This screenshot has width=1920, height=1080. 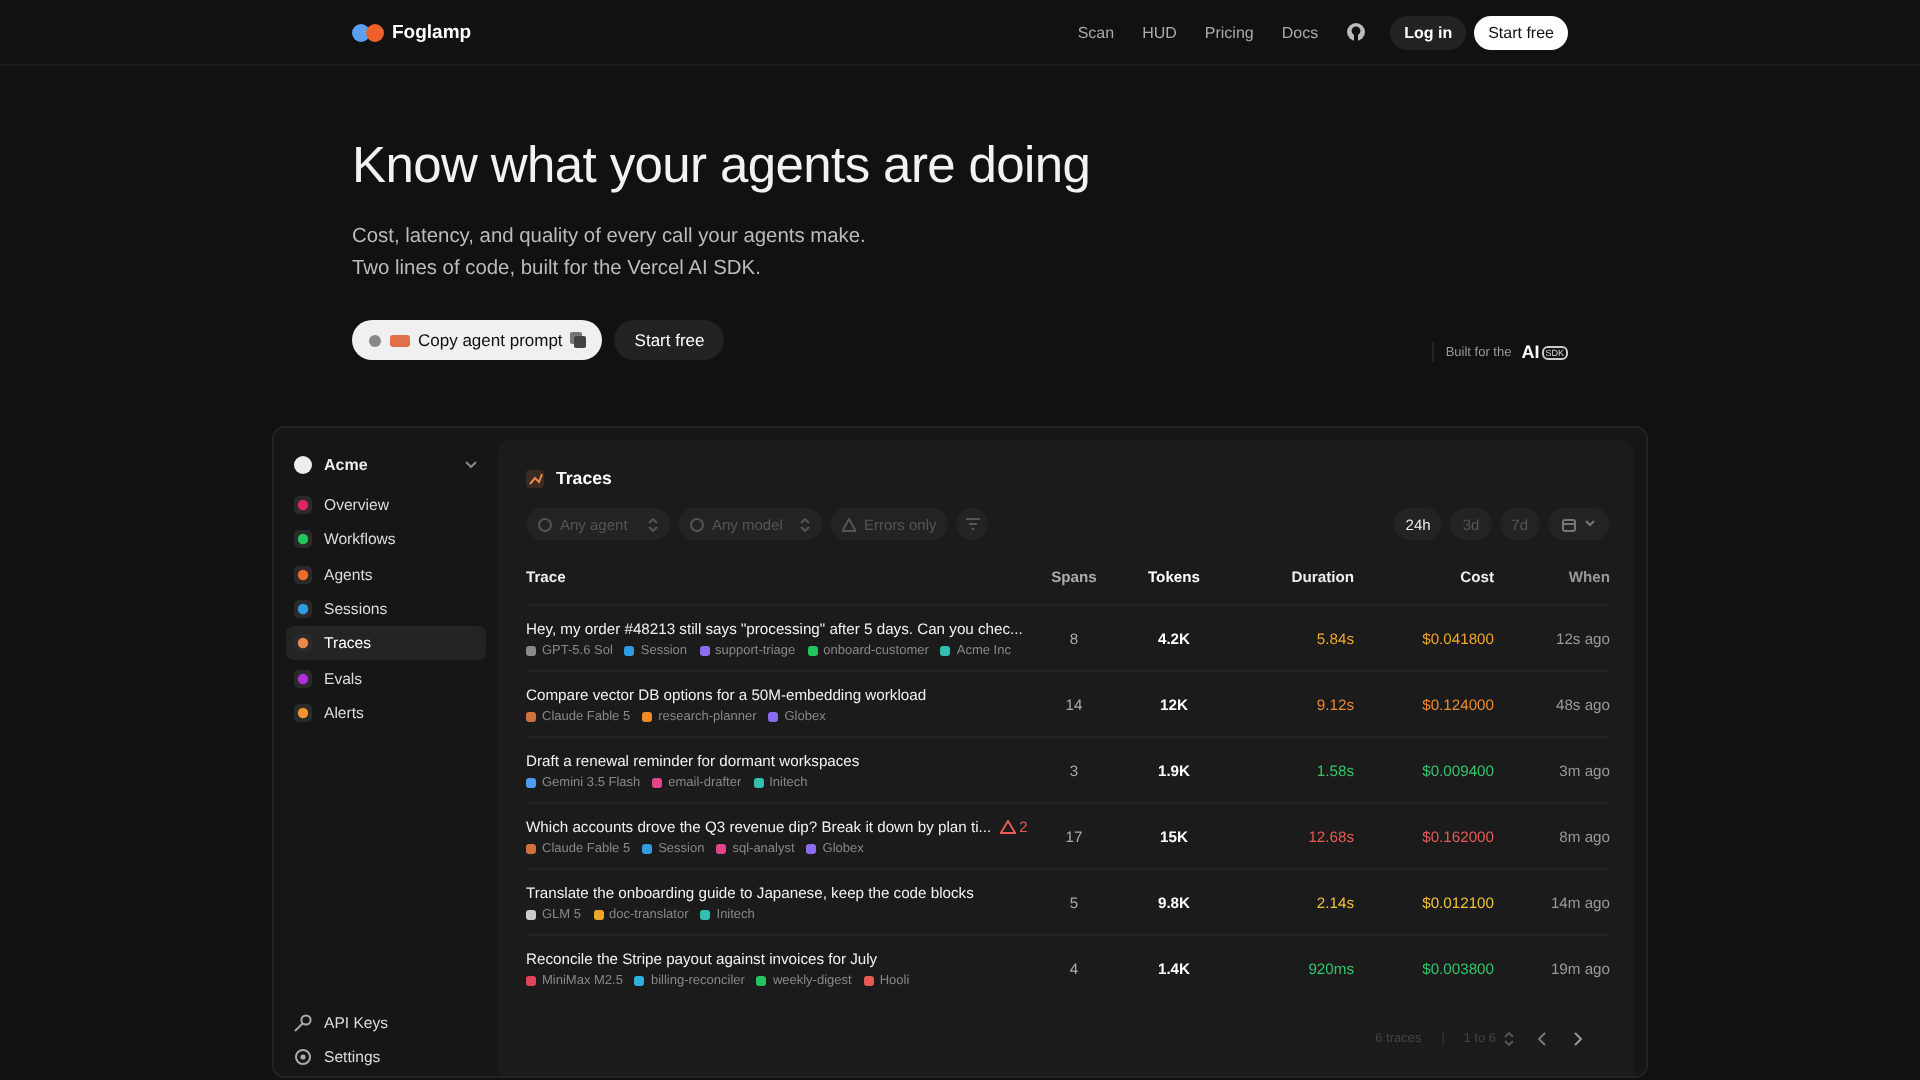 I want to click on chevron-left-icon, so click(x=1542, y=1039).